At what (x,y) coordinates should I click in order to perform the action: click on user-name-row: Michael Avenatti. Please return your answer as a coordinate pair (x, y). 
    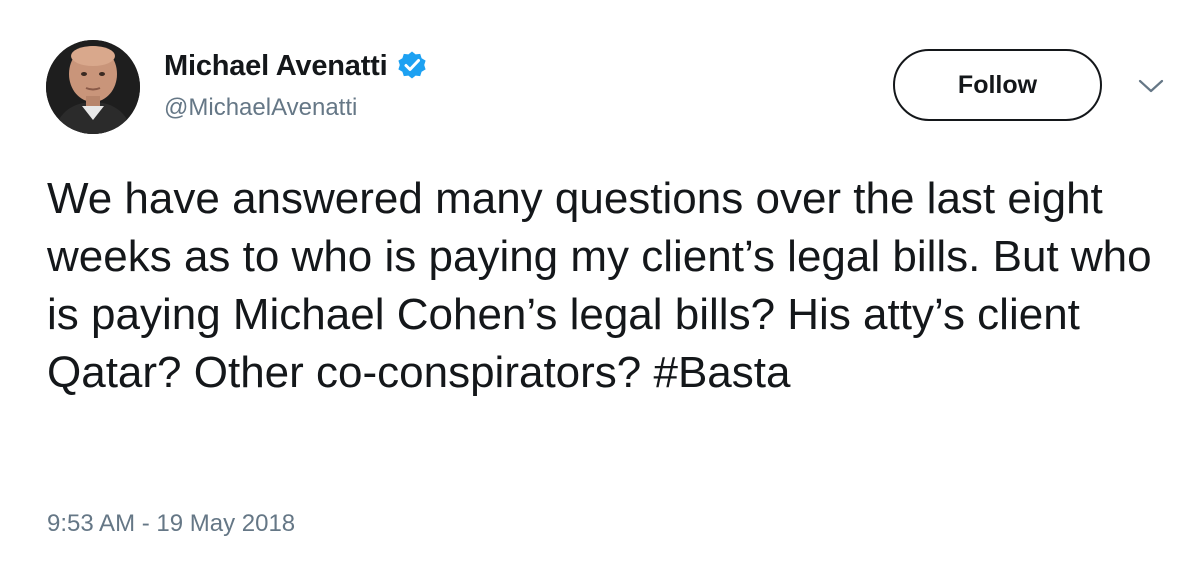
    Looking at the image, I should click on (296, 66).